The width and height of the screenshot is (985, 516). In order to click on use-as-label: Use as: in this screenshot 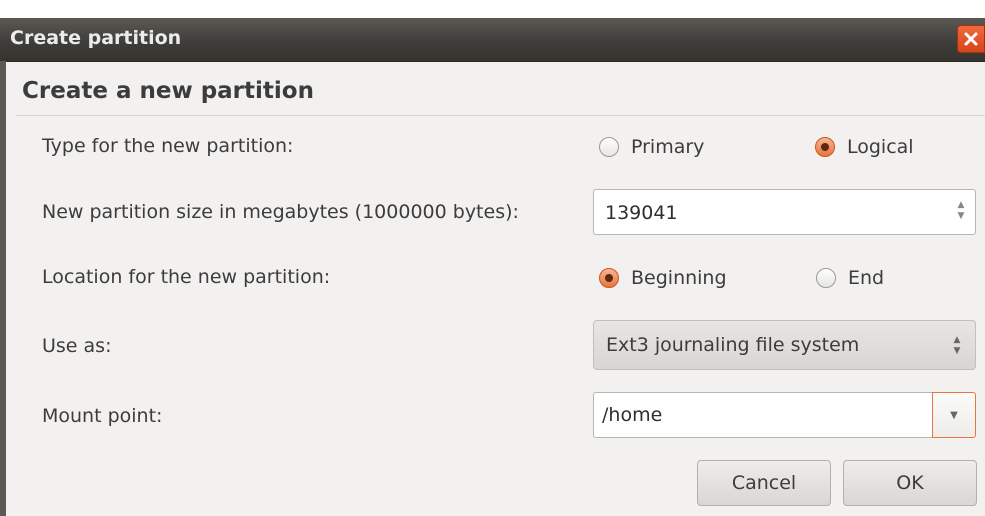, I will do `click(77, 346)`.